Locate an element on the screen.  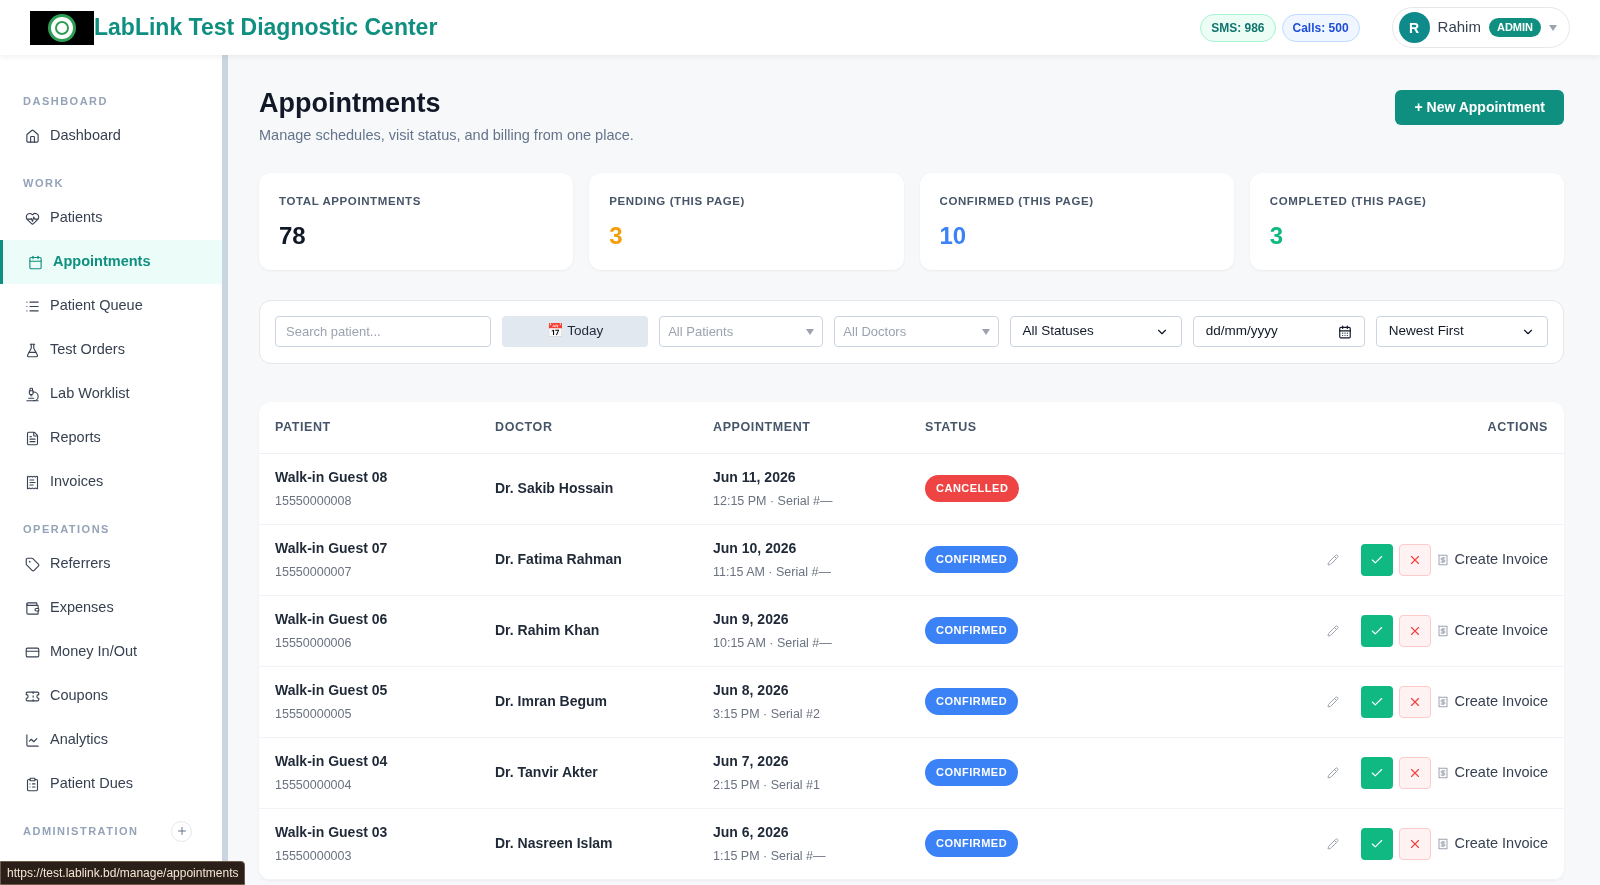
sidebar-item: Invoices is located at coordinates (111, 482).